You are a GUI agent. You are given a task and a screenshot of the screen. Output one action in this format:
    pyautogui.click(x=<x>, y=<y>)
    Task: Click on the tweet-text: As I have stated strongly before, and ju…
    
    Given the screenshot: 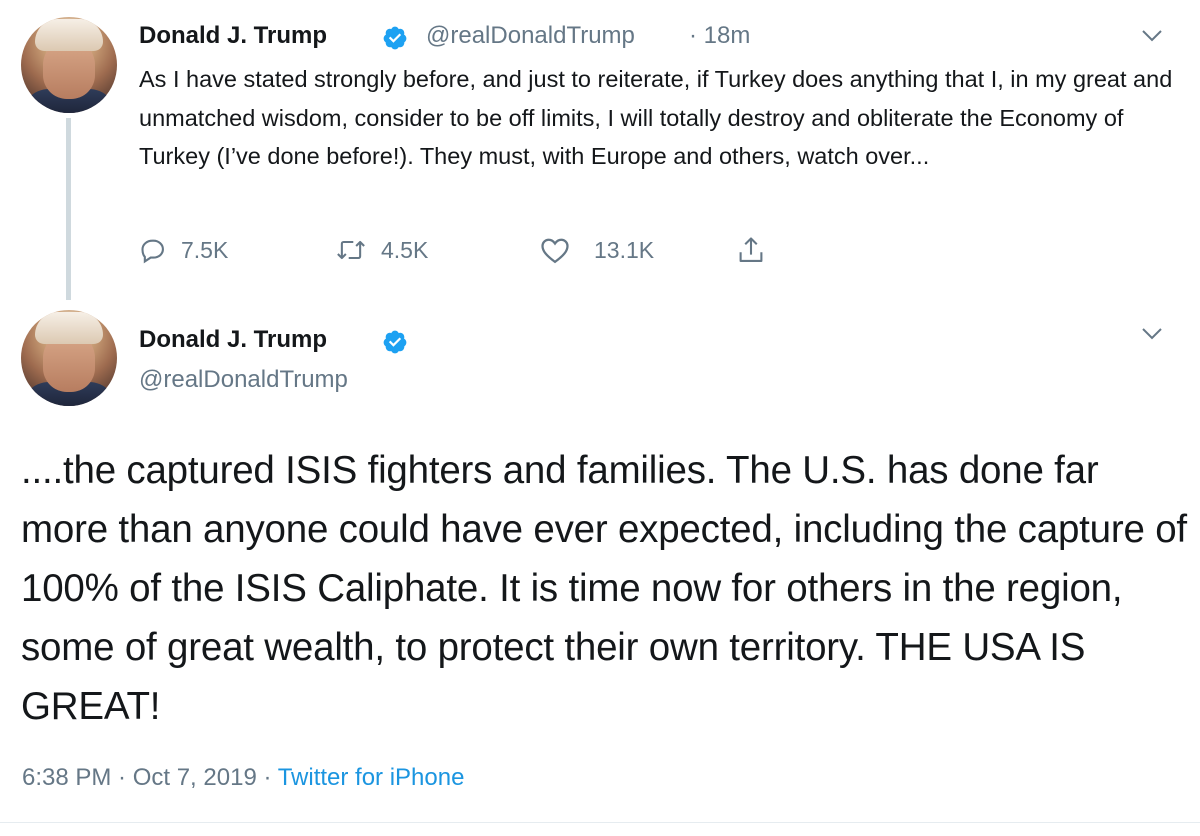 What is the action you would take?
    pyautogui.click(x=656, y=117)
    